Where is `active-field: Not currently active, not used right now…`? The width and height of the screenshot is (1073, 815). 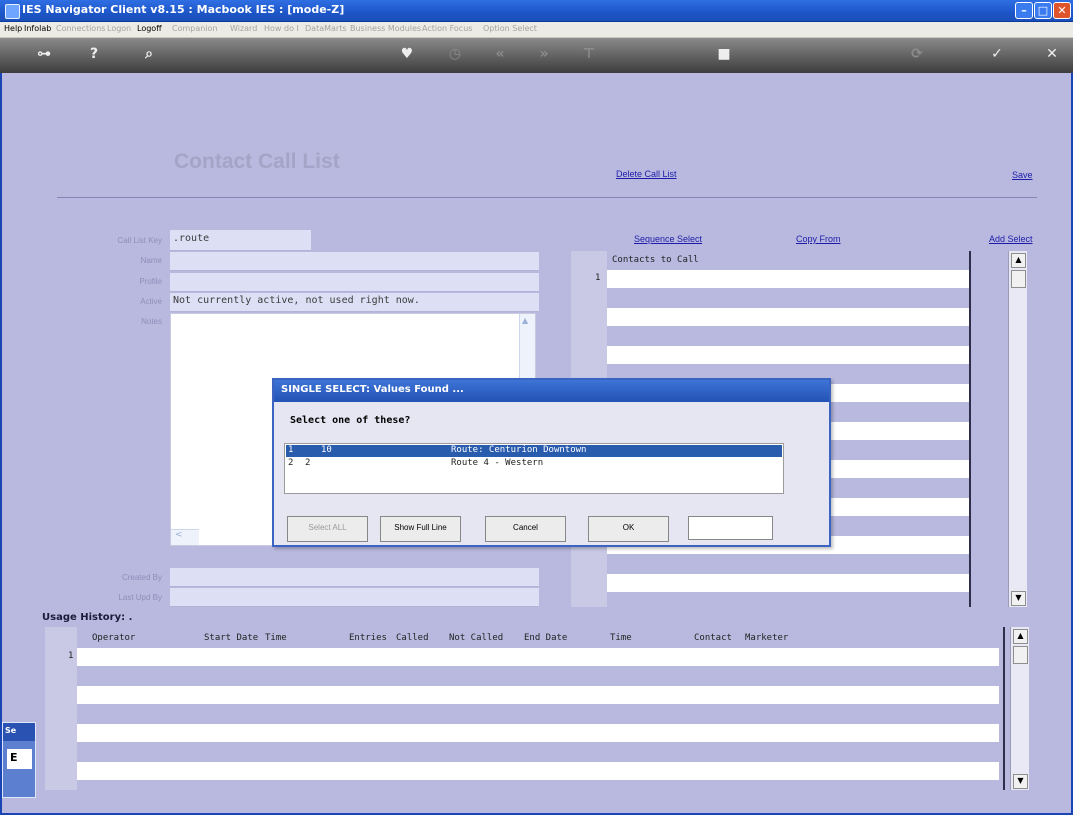 active-field: Not currently active, not used right now… is located at coordinates (354, 302).